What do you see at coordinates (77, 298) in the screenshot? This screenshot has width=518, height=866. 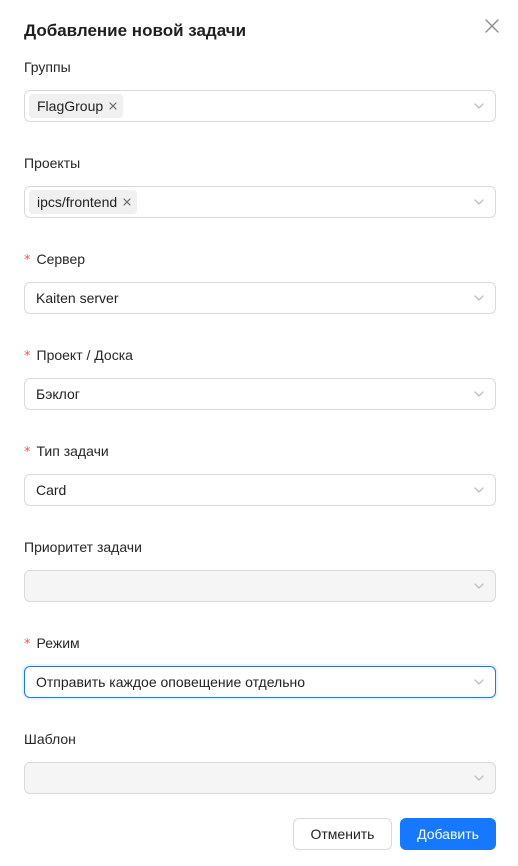 I see `server-value: Kaiten server` at bounding box center [77, 298].